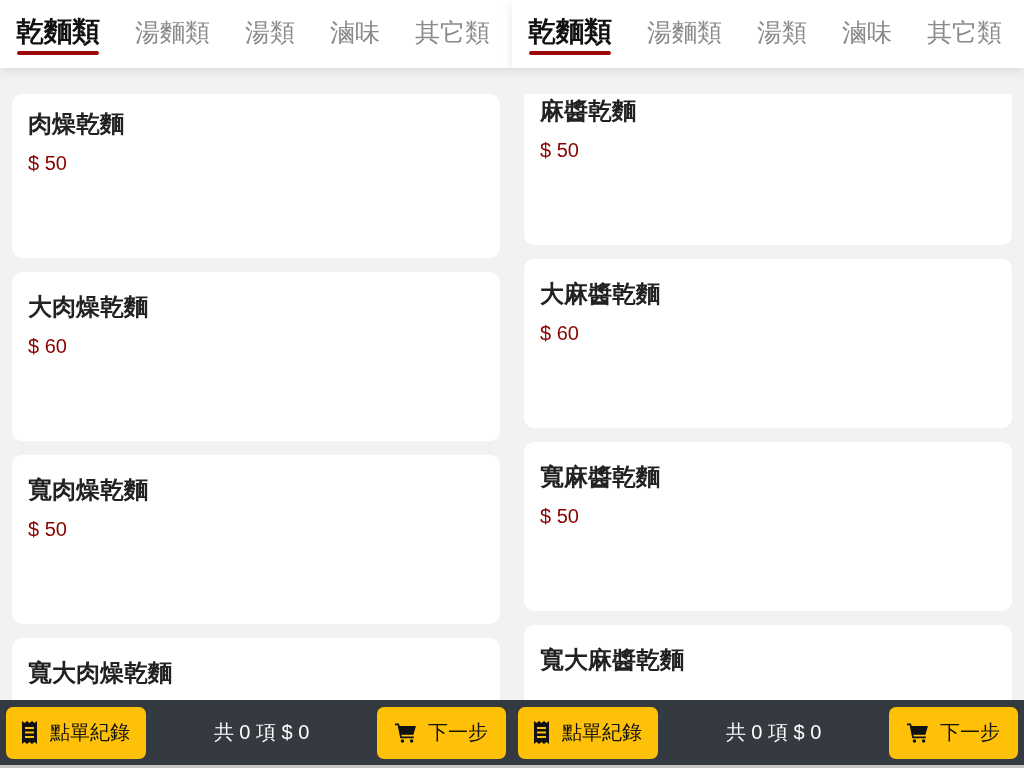  Describe the element at coordinates (256, 176) in the screenshot. I see `menu-item-card: 肉燥乾麵 $ 50` at that location.